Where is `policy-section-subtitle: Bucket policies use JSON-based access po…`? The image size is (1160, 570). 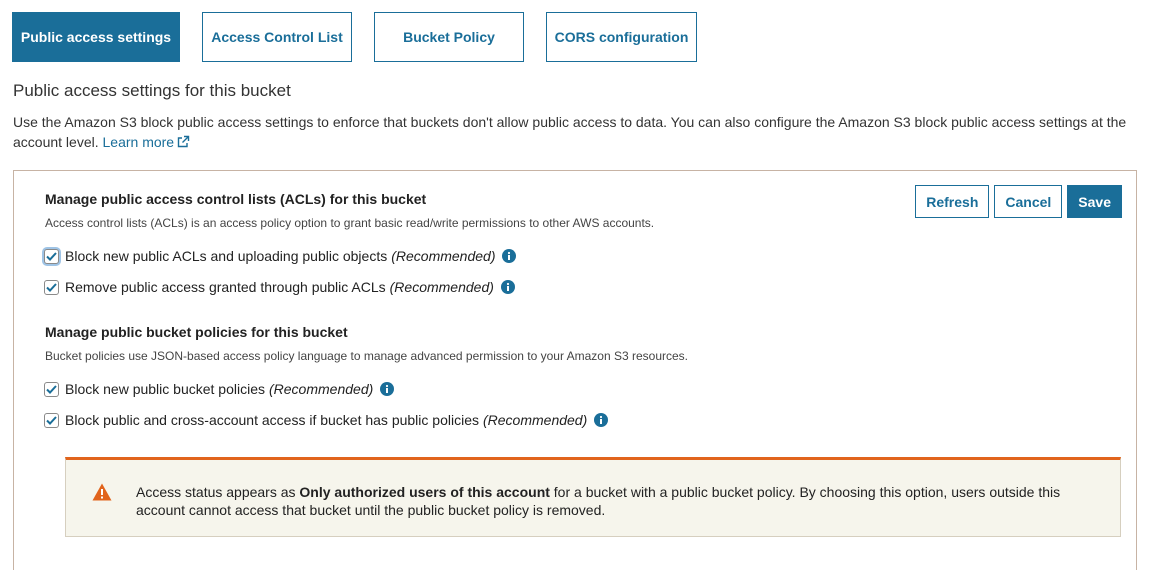 policy-section-subtitle: Bucket policies use JSON-based access po… is located at coordinates (367, 356).